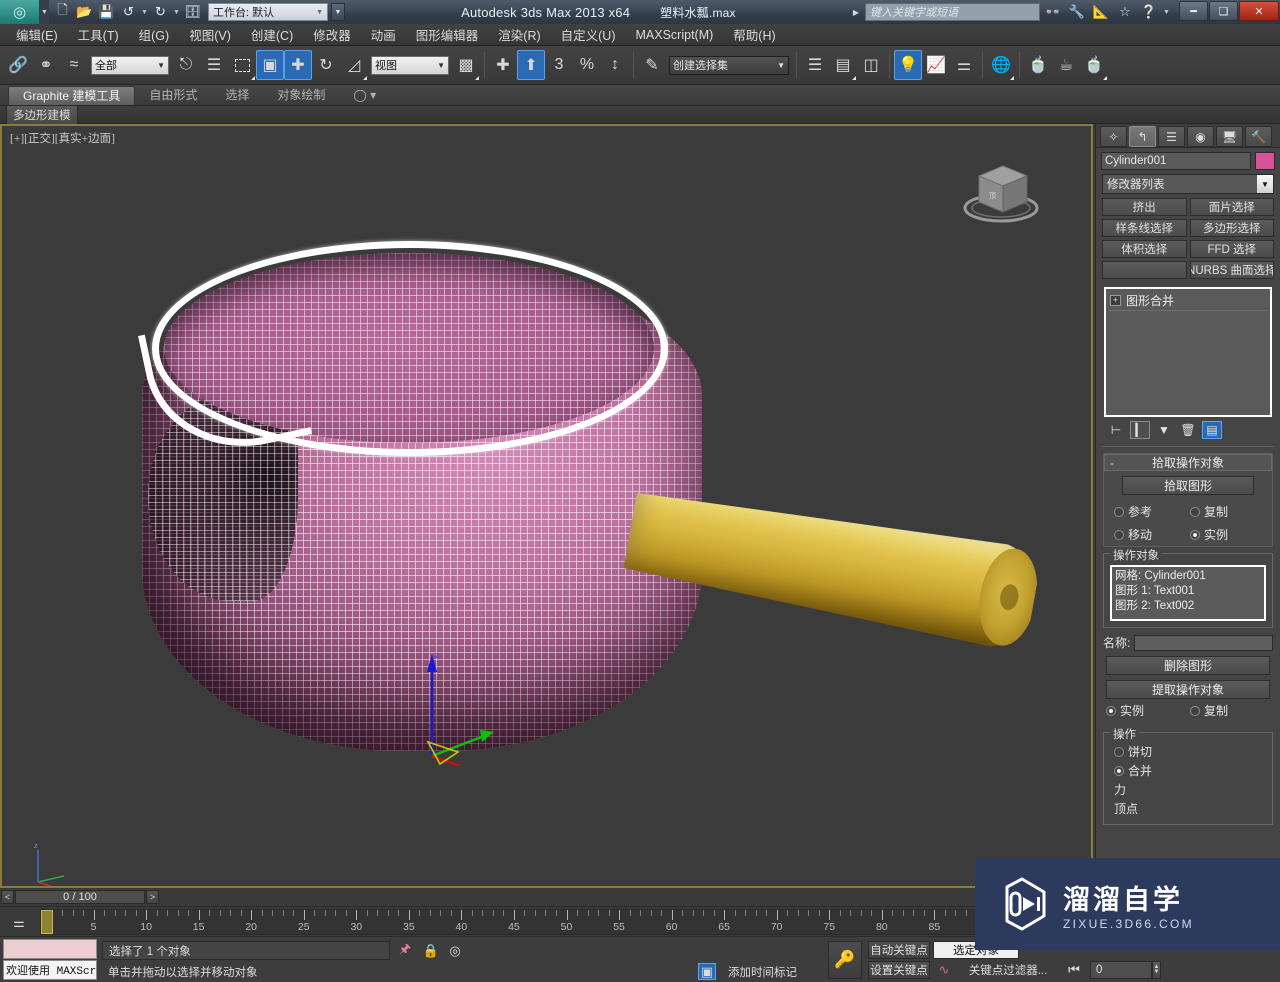  I want to click on select-and-scale-icon: ◿, so click(354, 65).